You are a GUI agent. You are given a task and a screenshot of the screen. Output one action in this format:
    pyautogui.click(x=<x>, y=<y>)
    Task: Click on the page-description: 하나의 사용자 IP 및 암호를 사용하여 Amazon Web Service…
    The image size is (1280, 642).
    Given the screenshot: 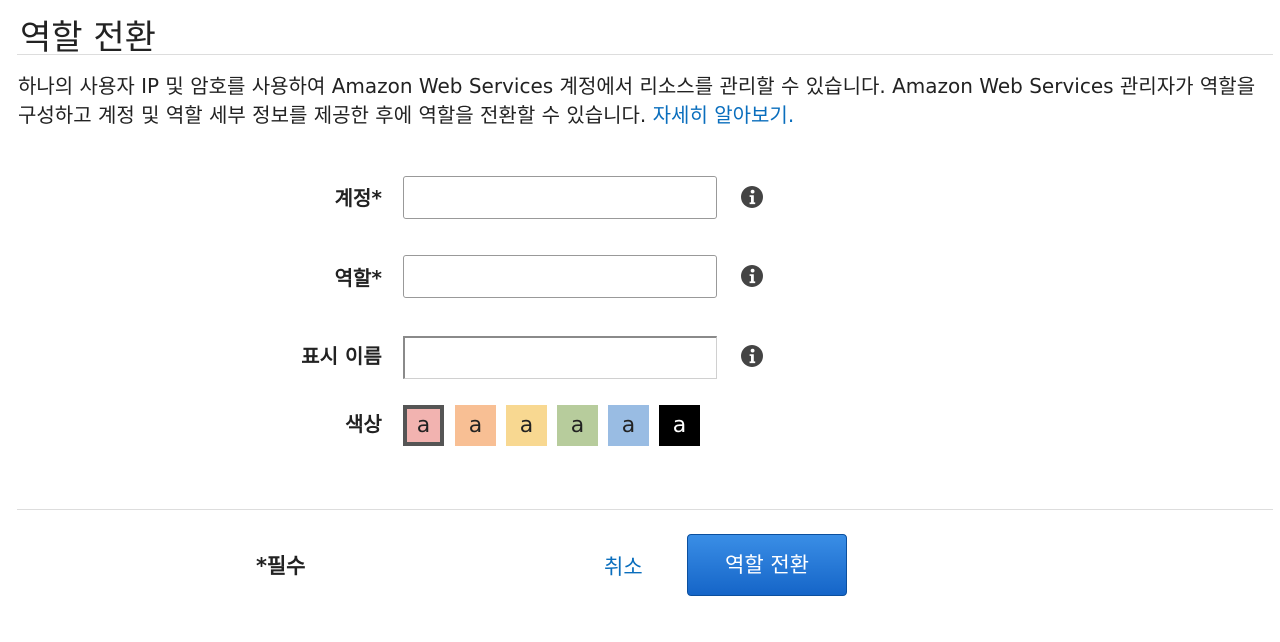 What is the action you would take?
    pyautogui.click(x=644, y=101)
    